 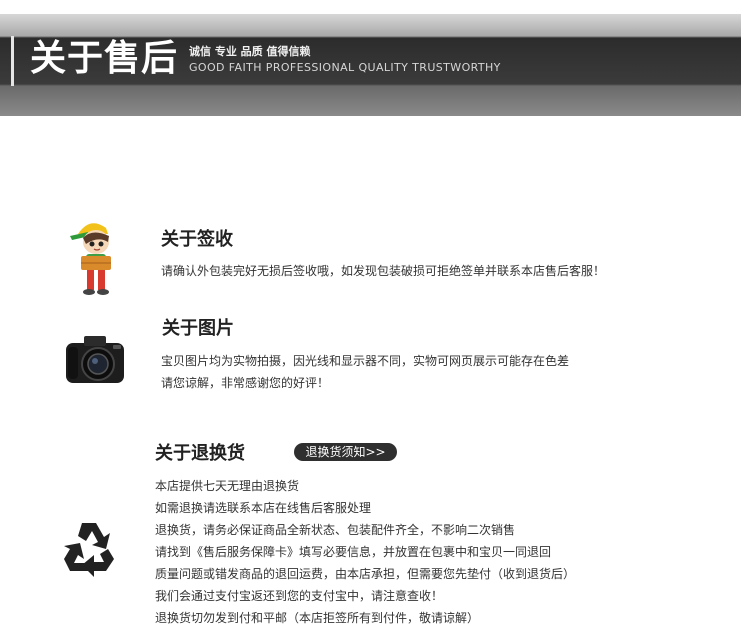 What do you see at coordinates (335, 530) in the screenshot?
I see `returns-line-3: 退换货，请务必保证商品全新状态、包装配件齐全，不影响二次销售` at bounding box center [335, 530].